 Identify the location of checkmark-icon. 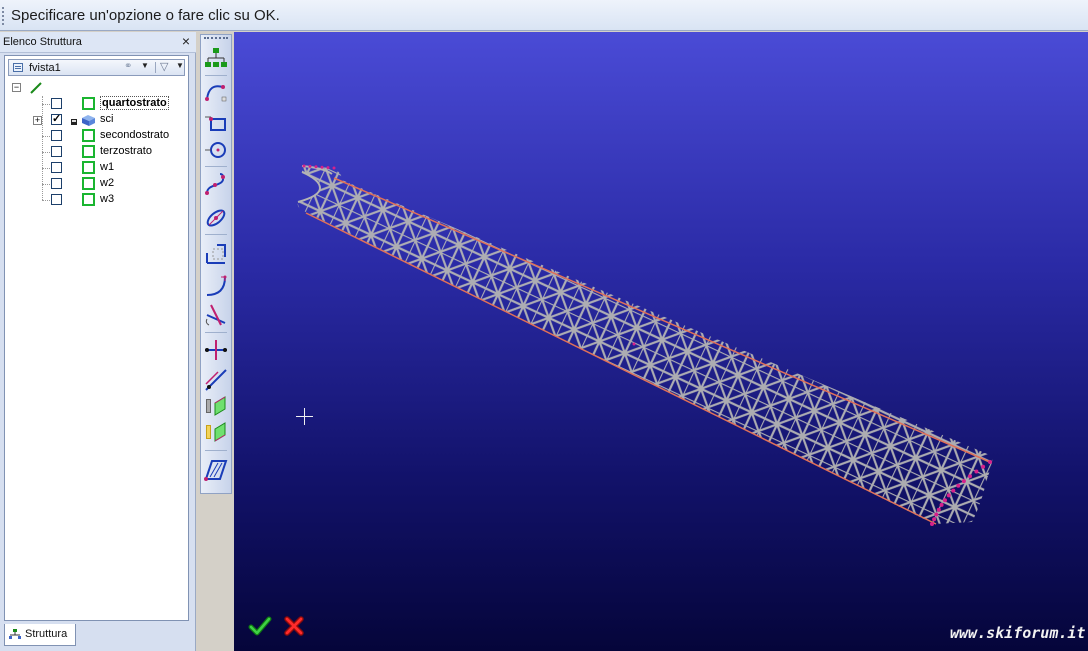
(260, 626).